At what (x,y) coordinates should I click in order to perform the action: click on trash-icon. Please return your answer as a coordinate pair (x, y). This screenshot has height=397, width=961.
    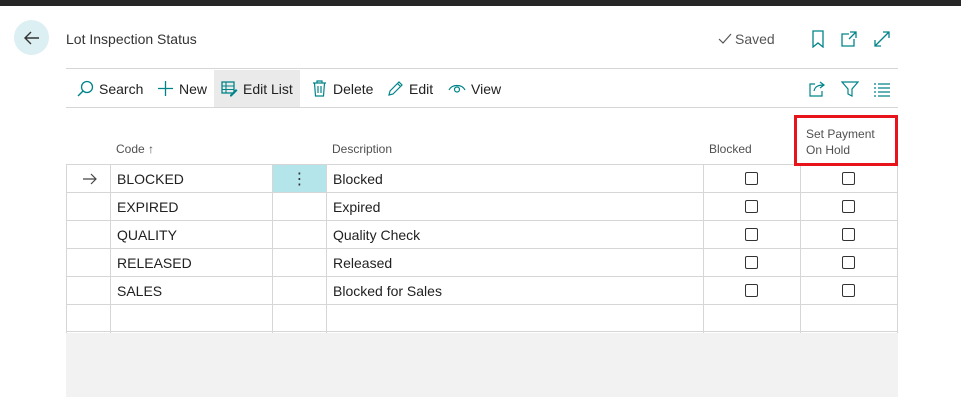
    Looking at the image, I should click on (319, 89).